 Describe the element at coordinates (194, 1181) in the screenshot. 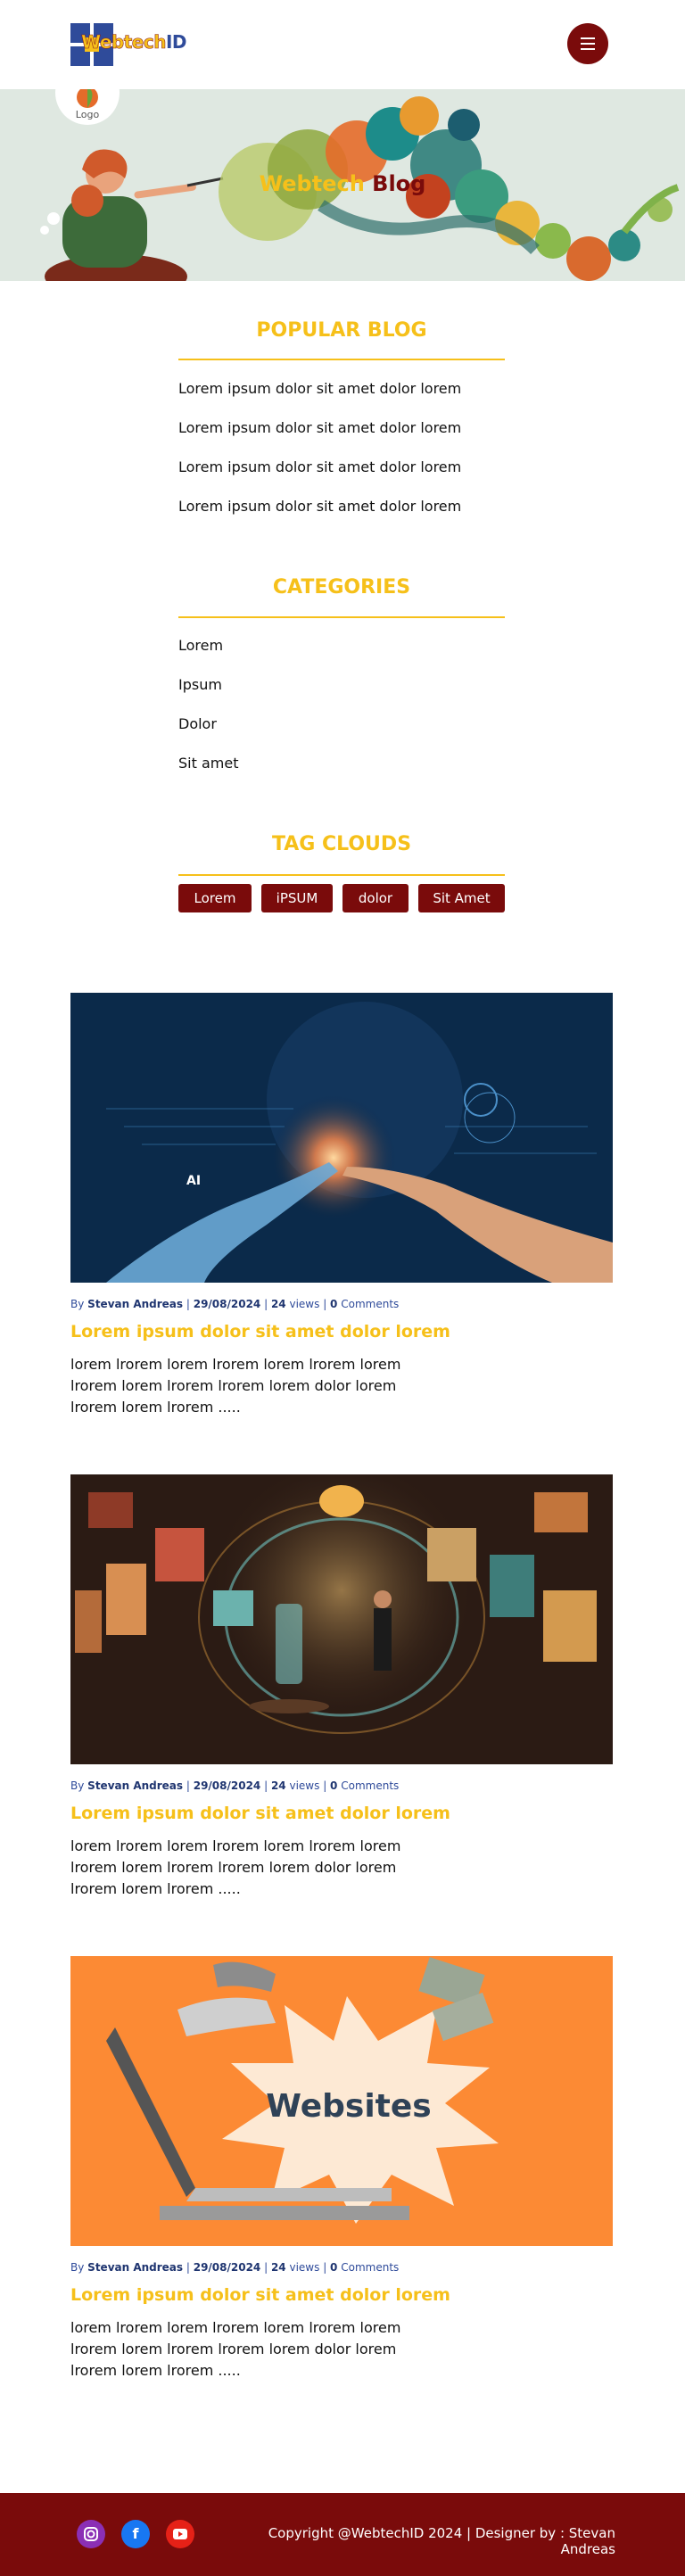

I see `svg-text: AI` at that location.